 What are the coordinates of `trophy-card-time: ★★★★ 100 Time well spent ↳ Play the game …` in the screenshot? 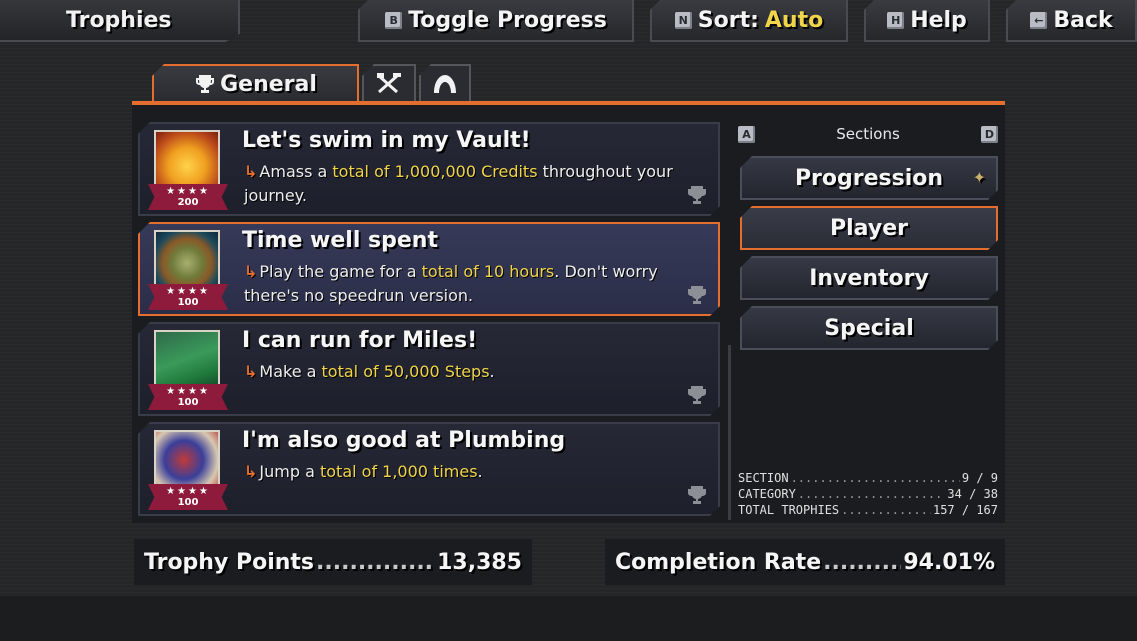 It's located at (429, 269).